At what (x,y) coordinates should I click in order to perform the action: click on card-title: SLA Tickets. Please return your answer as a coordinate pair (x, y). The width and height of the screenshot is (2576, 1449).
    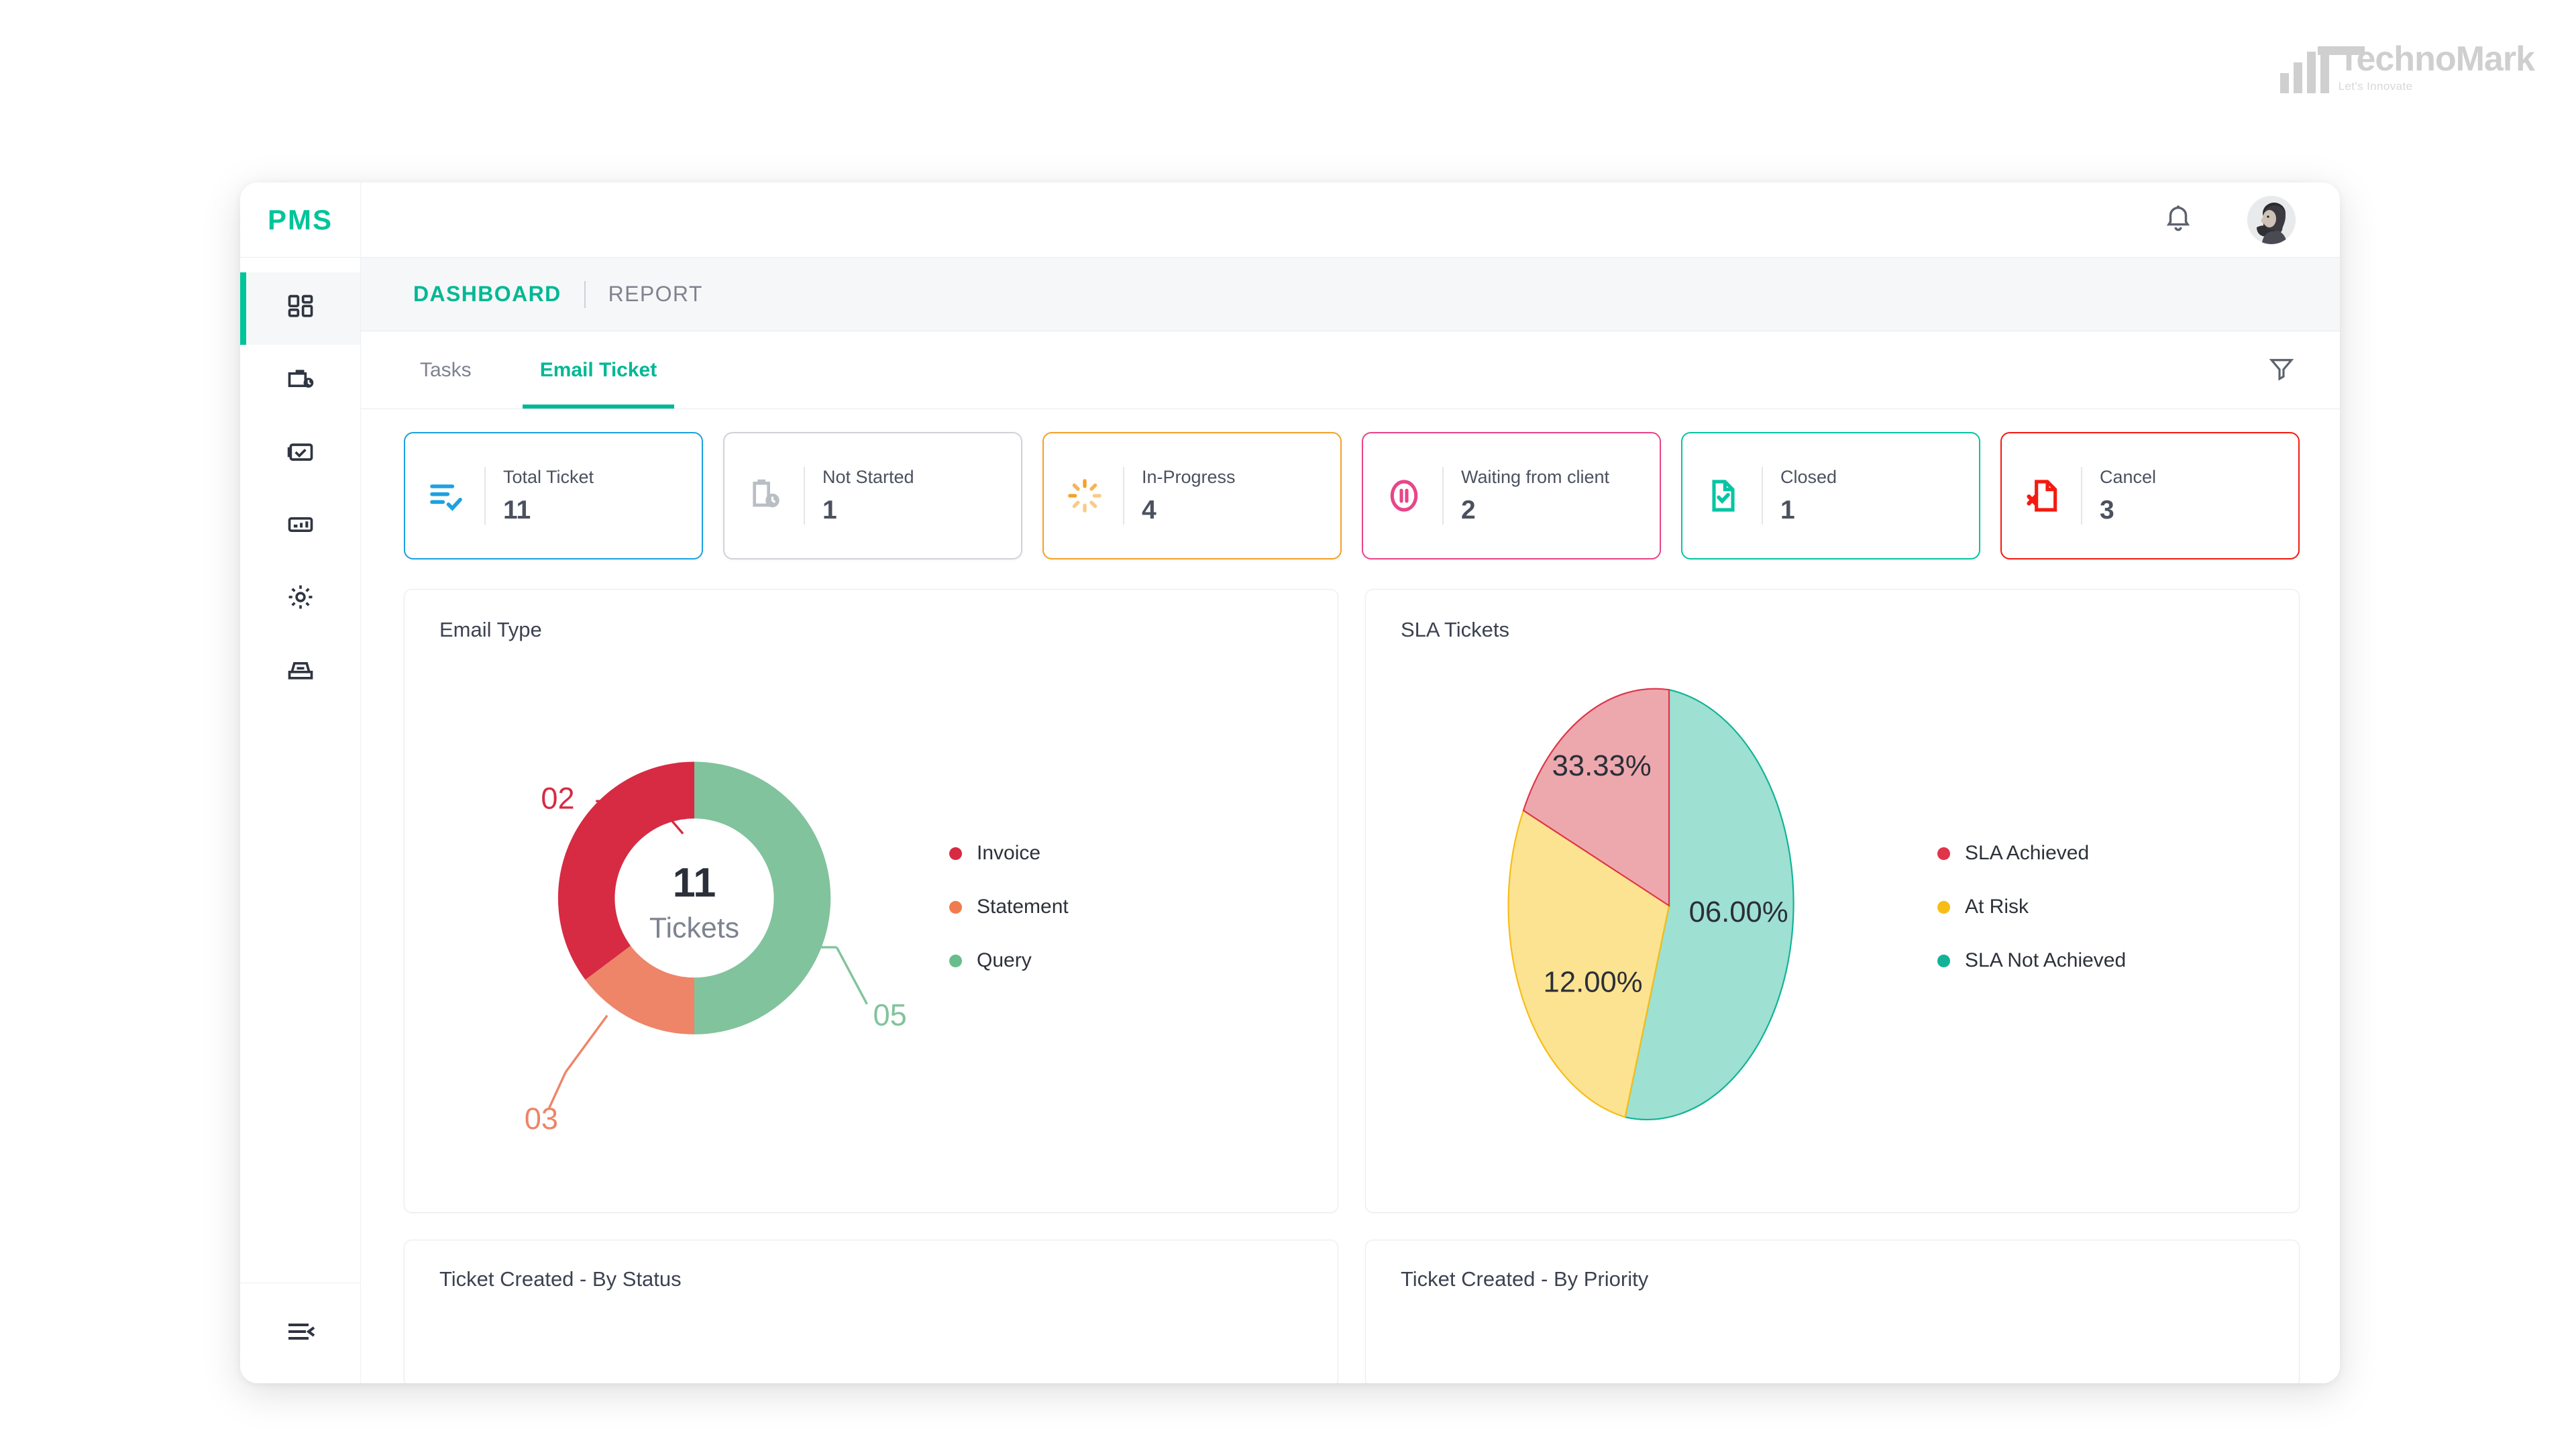
    Looking at the image, I should click on (1455, 629).